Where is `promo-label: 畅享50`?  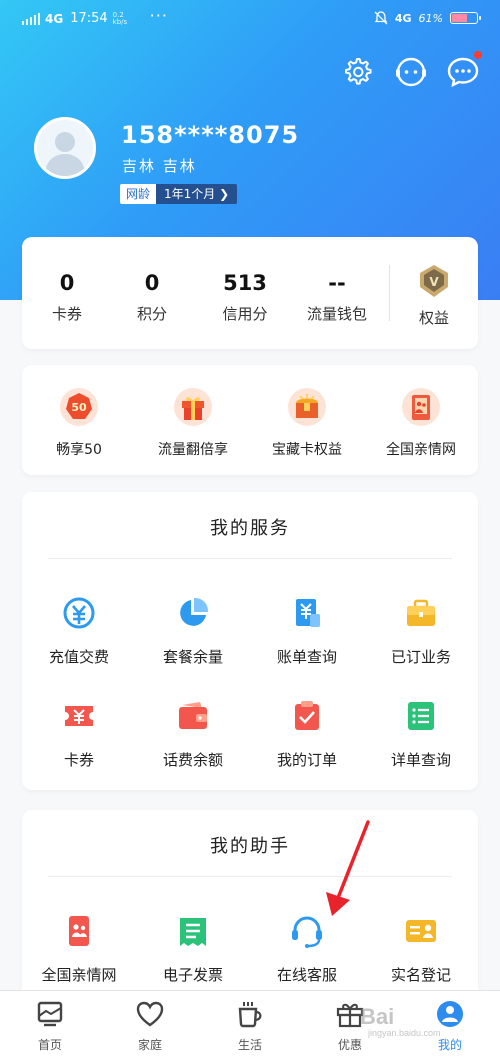 promo-label: 畅享50 is located at coordinates (79, 450).